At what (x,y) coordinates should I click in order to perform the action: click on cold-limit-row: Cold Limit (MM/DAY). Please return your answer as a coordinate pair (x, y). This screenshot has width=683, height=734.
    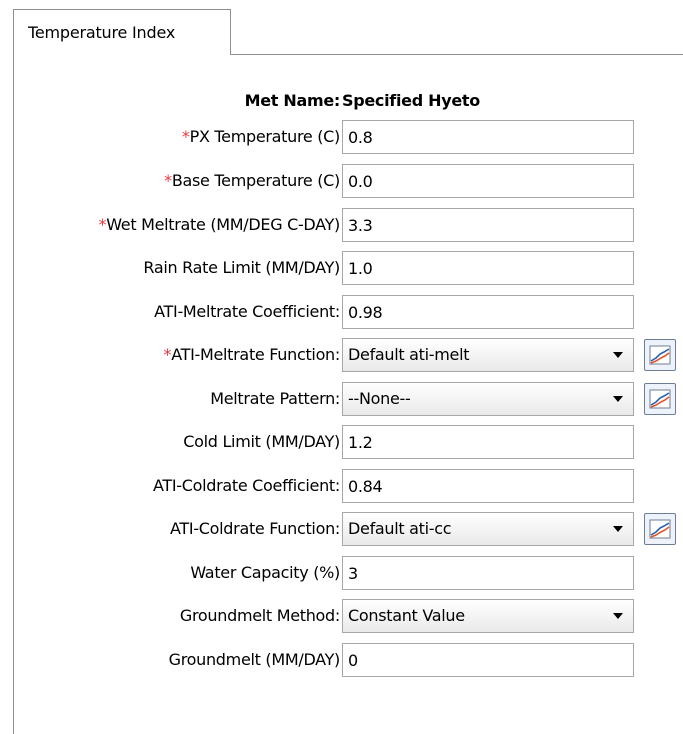
    Looking at the image, I should click on (341, 442).